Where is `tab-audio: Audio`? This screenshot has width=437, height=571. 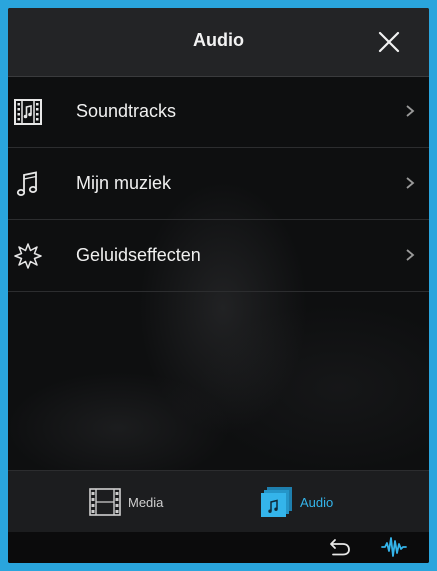
tab-audio: Audio is located at coordinates (315, 502).